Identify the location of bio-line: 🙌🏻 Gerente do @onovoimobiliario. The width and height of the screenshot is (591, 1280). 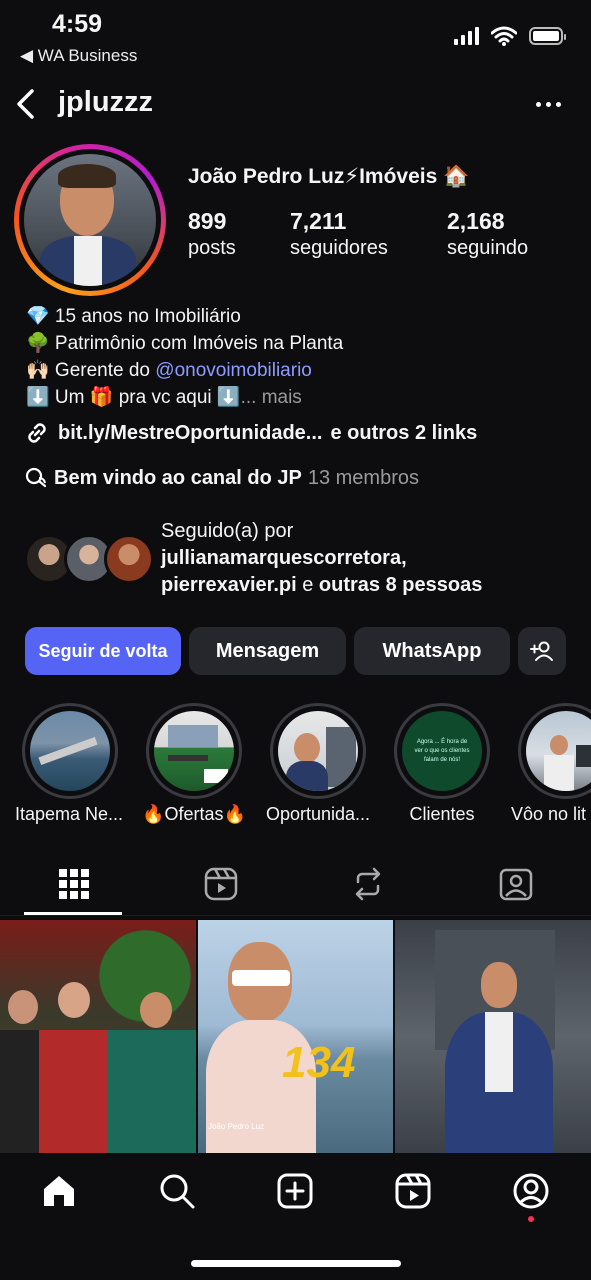
(184, 370).